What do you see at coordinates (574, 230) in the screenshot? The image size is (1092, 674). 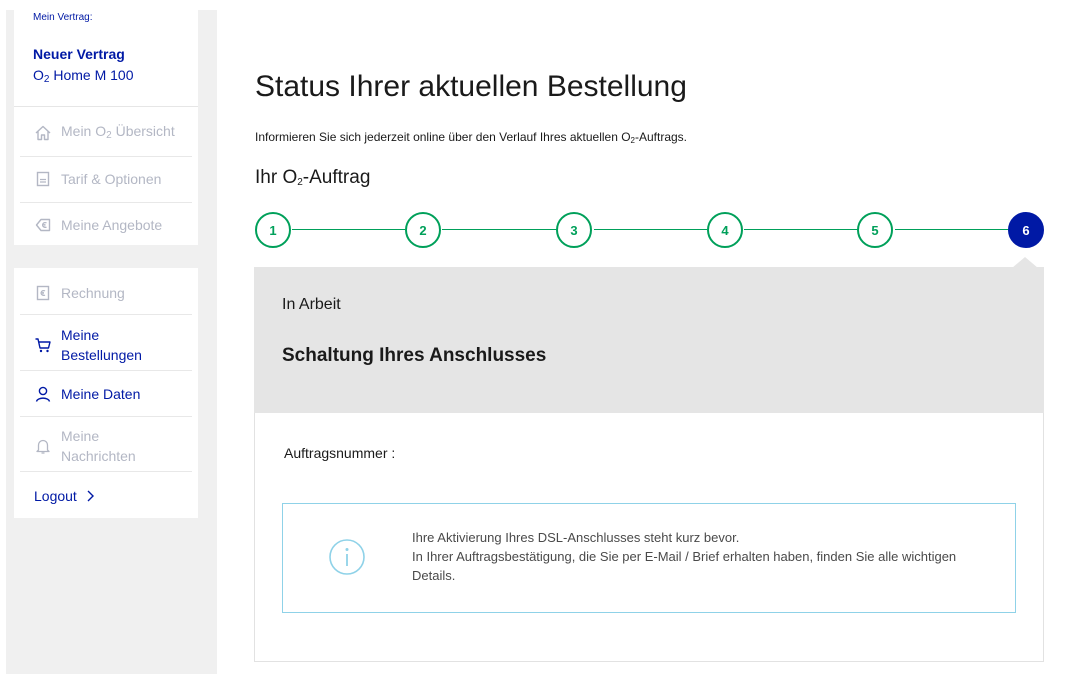 I see `stepper-step-3: 3` at bounding box center [574, 230].